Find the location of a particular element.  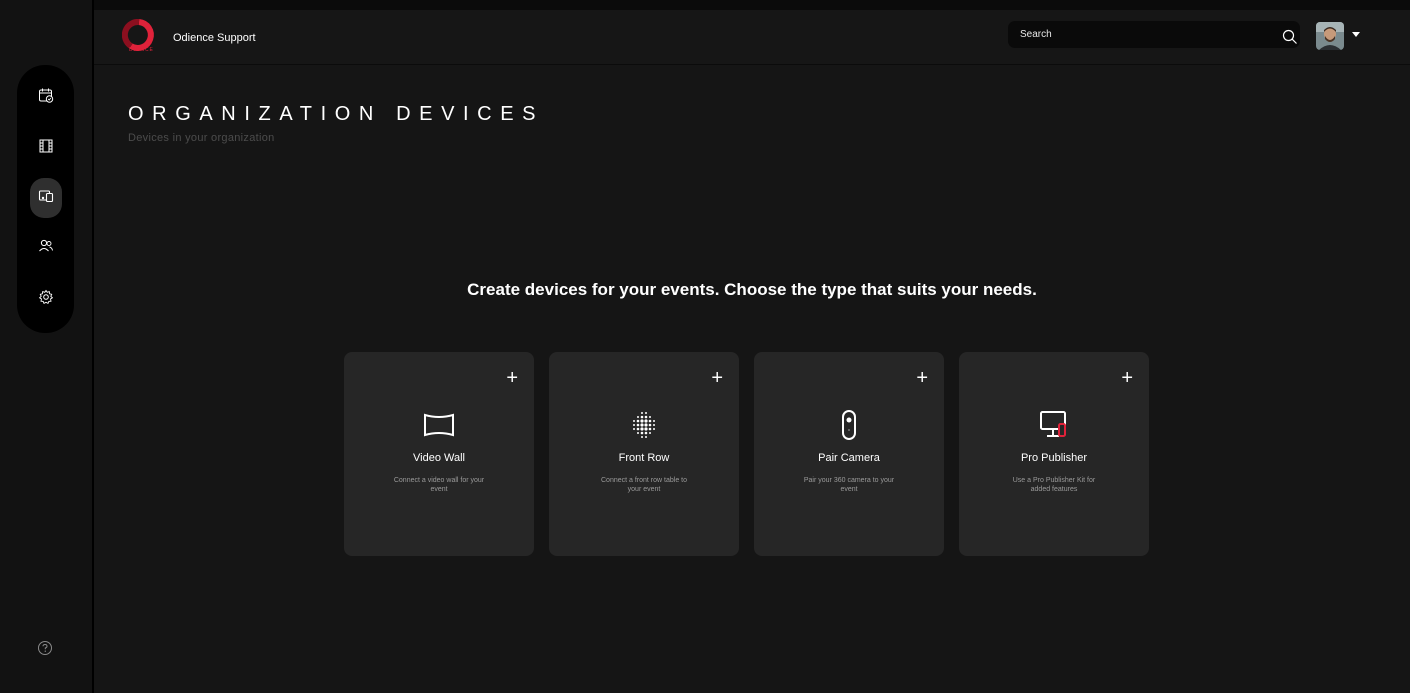

user-avatar is located at coordinates (1330, 36).